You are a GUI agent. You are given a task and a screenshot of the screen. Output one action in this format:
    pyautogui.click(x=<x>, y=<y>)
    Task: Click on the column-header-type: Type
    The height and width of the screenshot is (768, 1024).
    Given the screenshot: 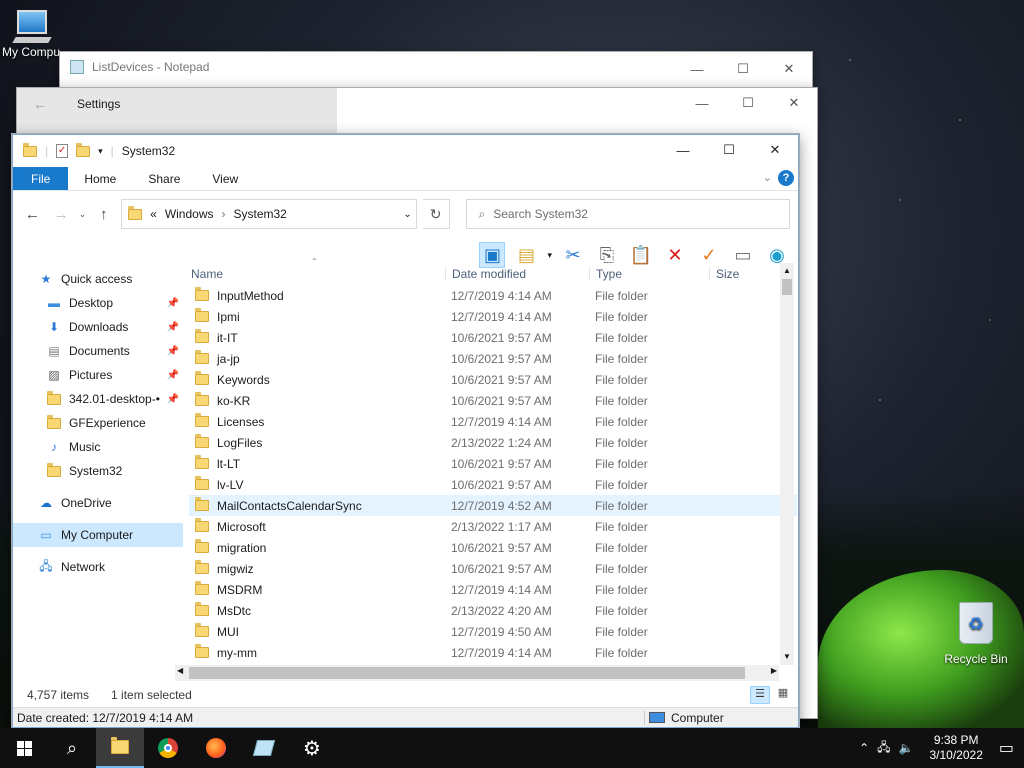 What is the action you would take?
    pyautogui.click(x=649, y=274)
    